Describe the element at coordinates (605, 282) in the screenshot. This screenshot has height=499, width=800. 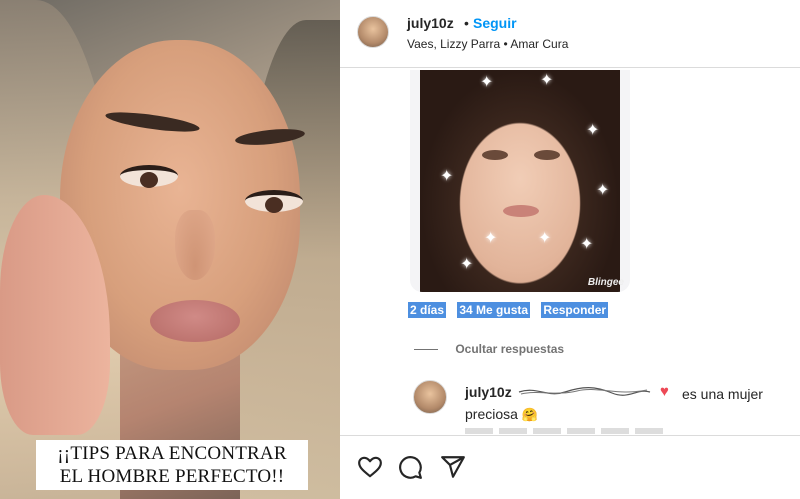
I see `image-watermark: Blingee` at that location.